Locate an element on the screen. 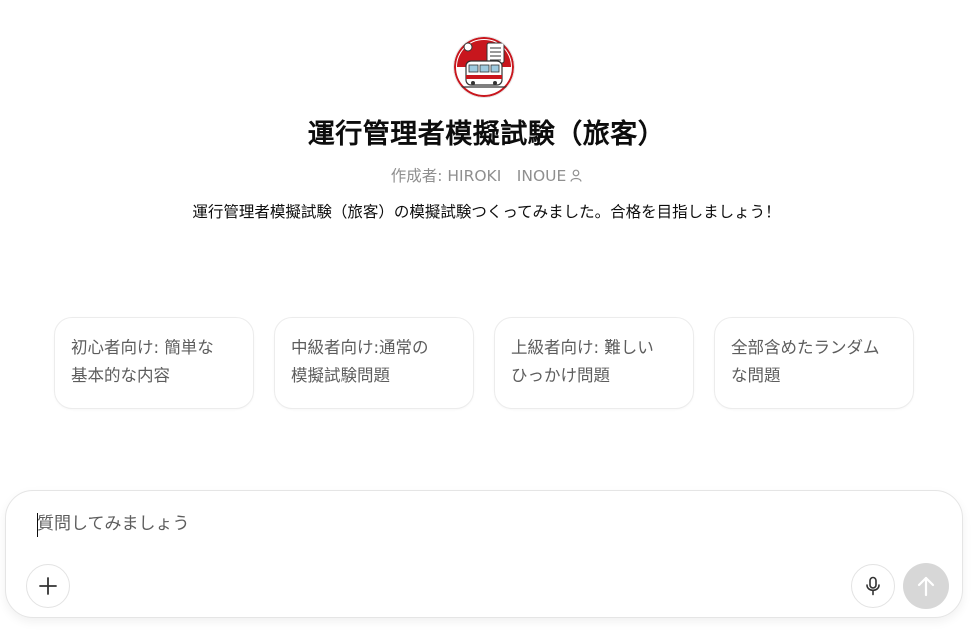 The width and height of the screenshot is (973, 632). starter-label: 中級者向け:通常の模擬試験問題 is located at coordinates (360, 361).